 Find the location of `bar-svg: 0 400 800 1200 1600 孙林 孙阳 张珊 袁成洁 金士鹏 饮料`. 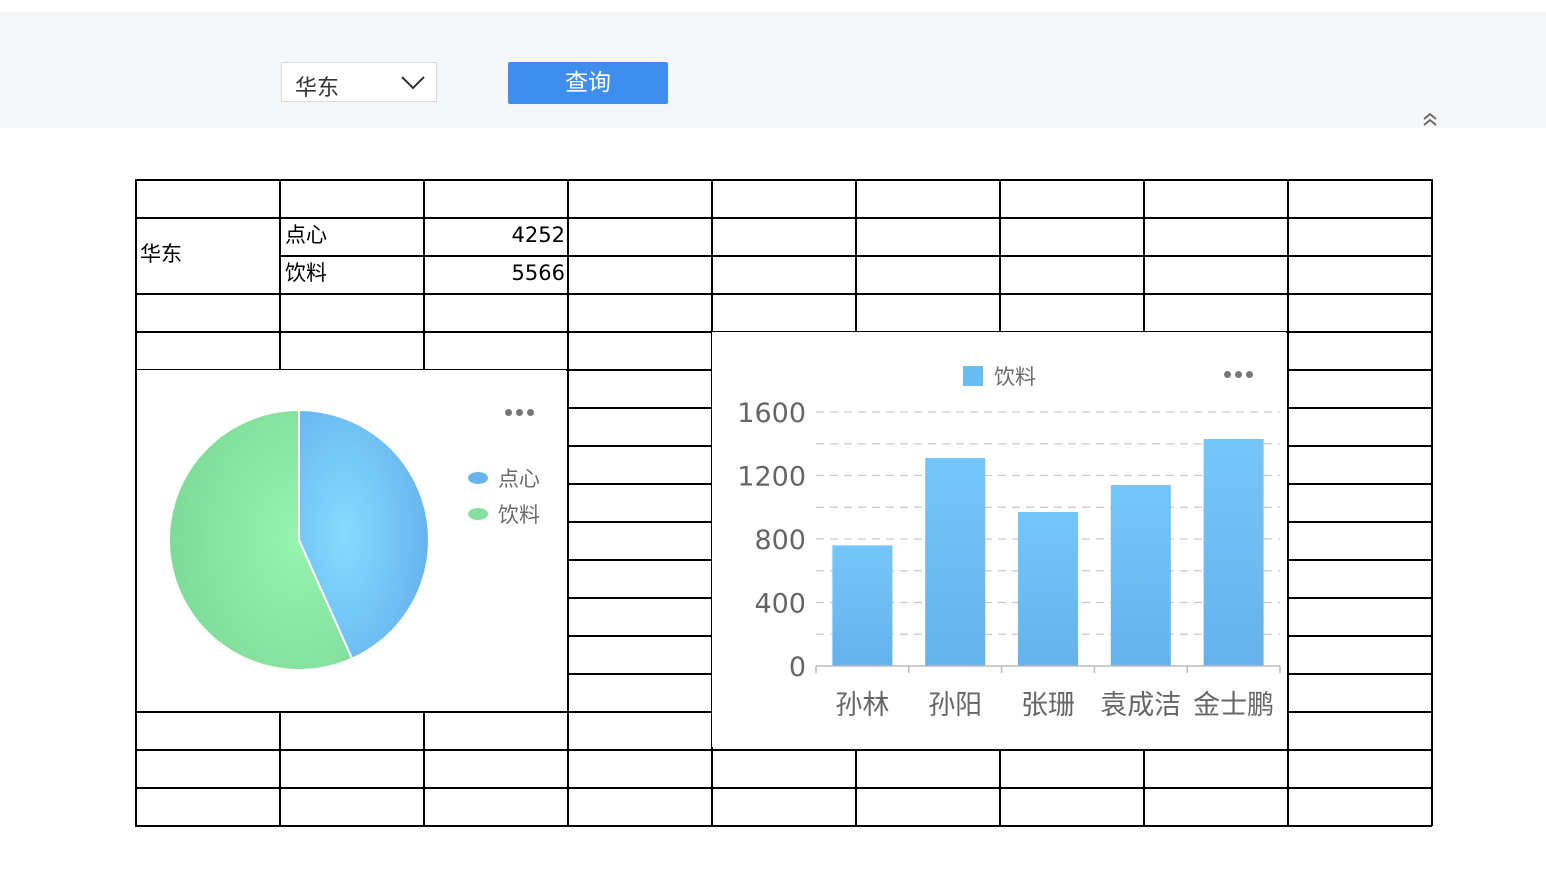

bar-svg: 0 400 800 1200 1600 孙林 孙阳 张珊 袁成洁 金士鹏 饮料 is located at coordinates (1009, 543).